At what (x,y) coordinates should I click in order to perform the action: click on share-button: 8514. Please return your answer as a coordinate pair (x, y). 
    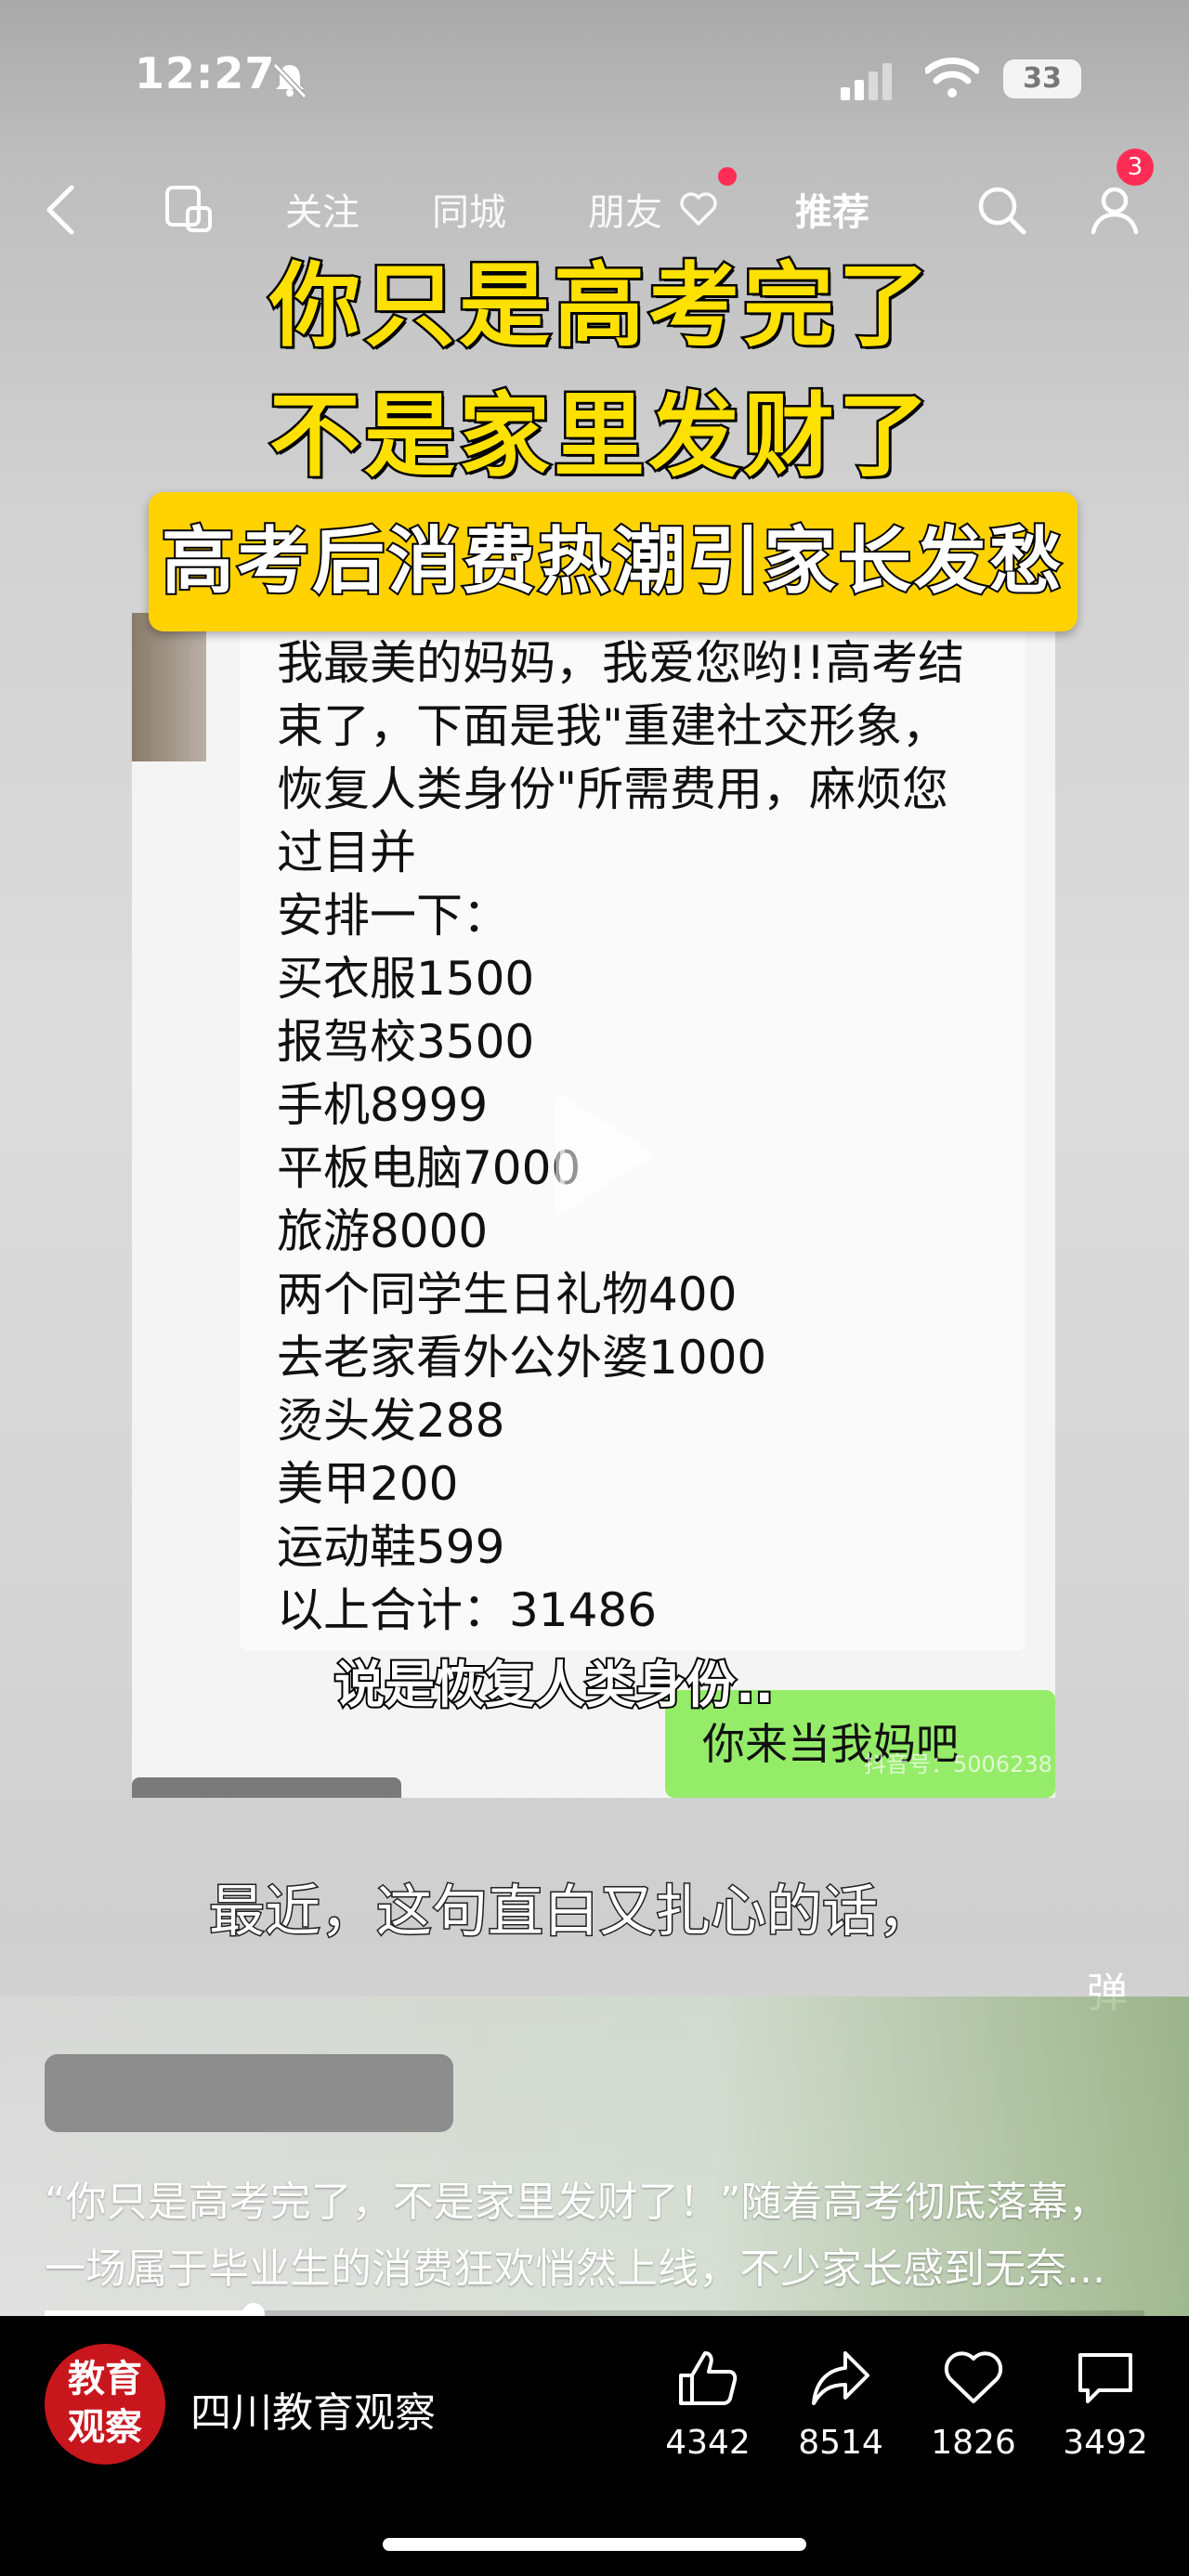
    Looking at the image, I should click on (840, 2406).